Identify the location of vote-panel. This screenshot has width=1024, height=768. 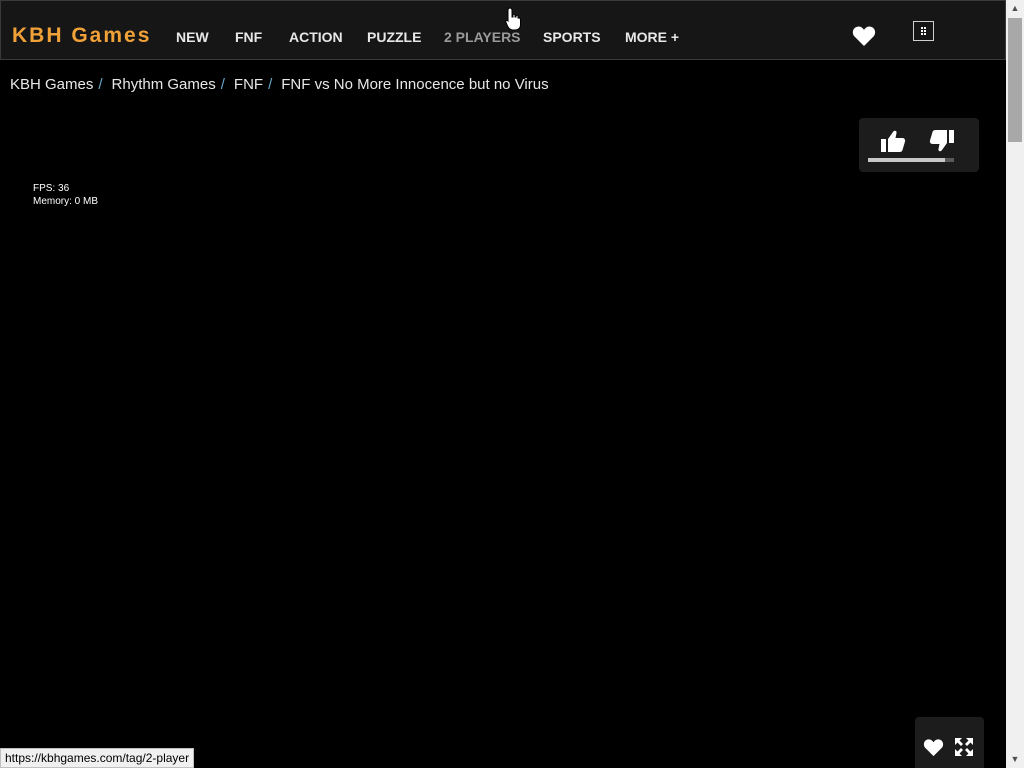
(919, 145).